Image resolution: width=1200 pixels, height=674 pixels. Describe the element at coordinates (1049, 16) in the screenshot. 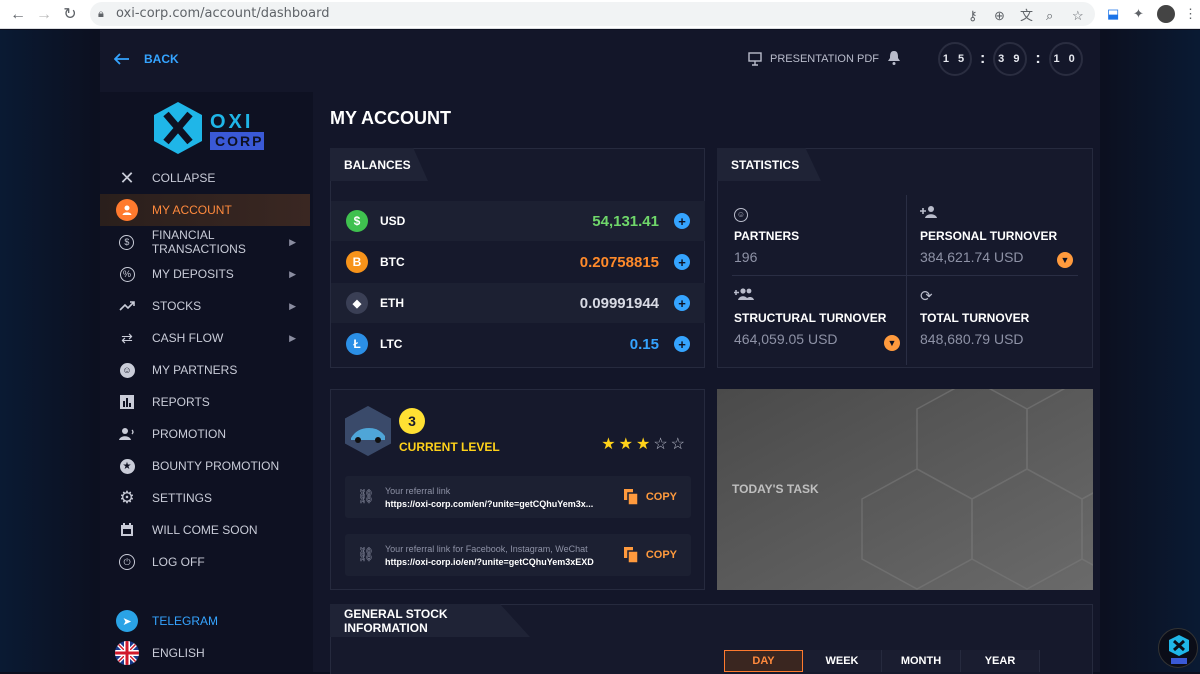

I see `zoom-icon: ⌕` at that location.